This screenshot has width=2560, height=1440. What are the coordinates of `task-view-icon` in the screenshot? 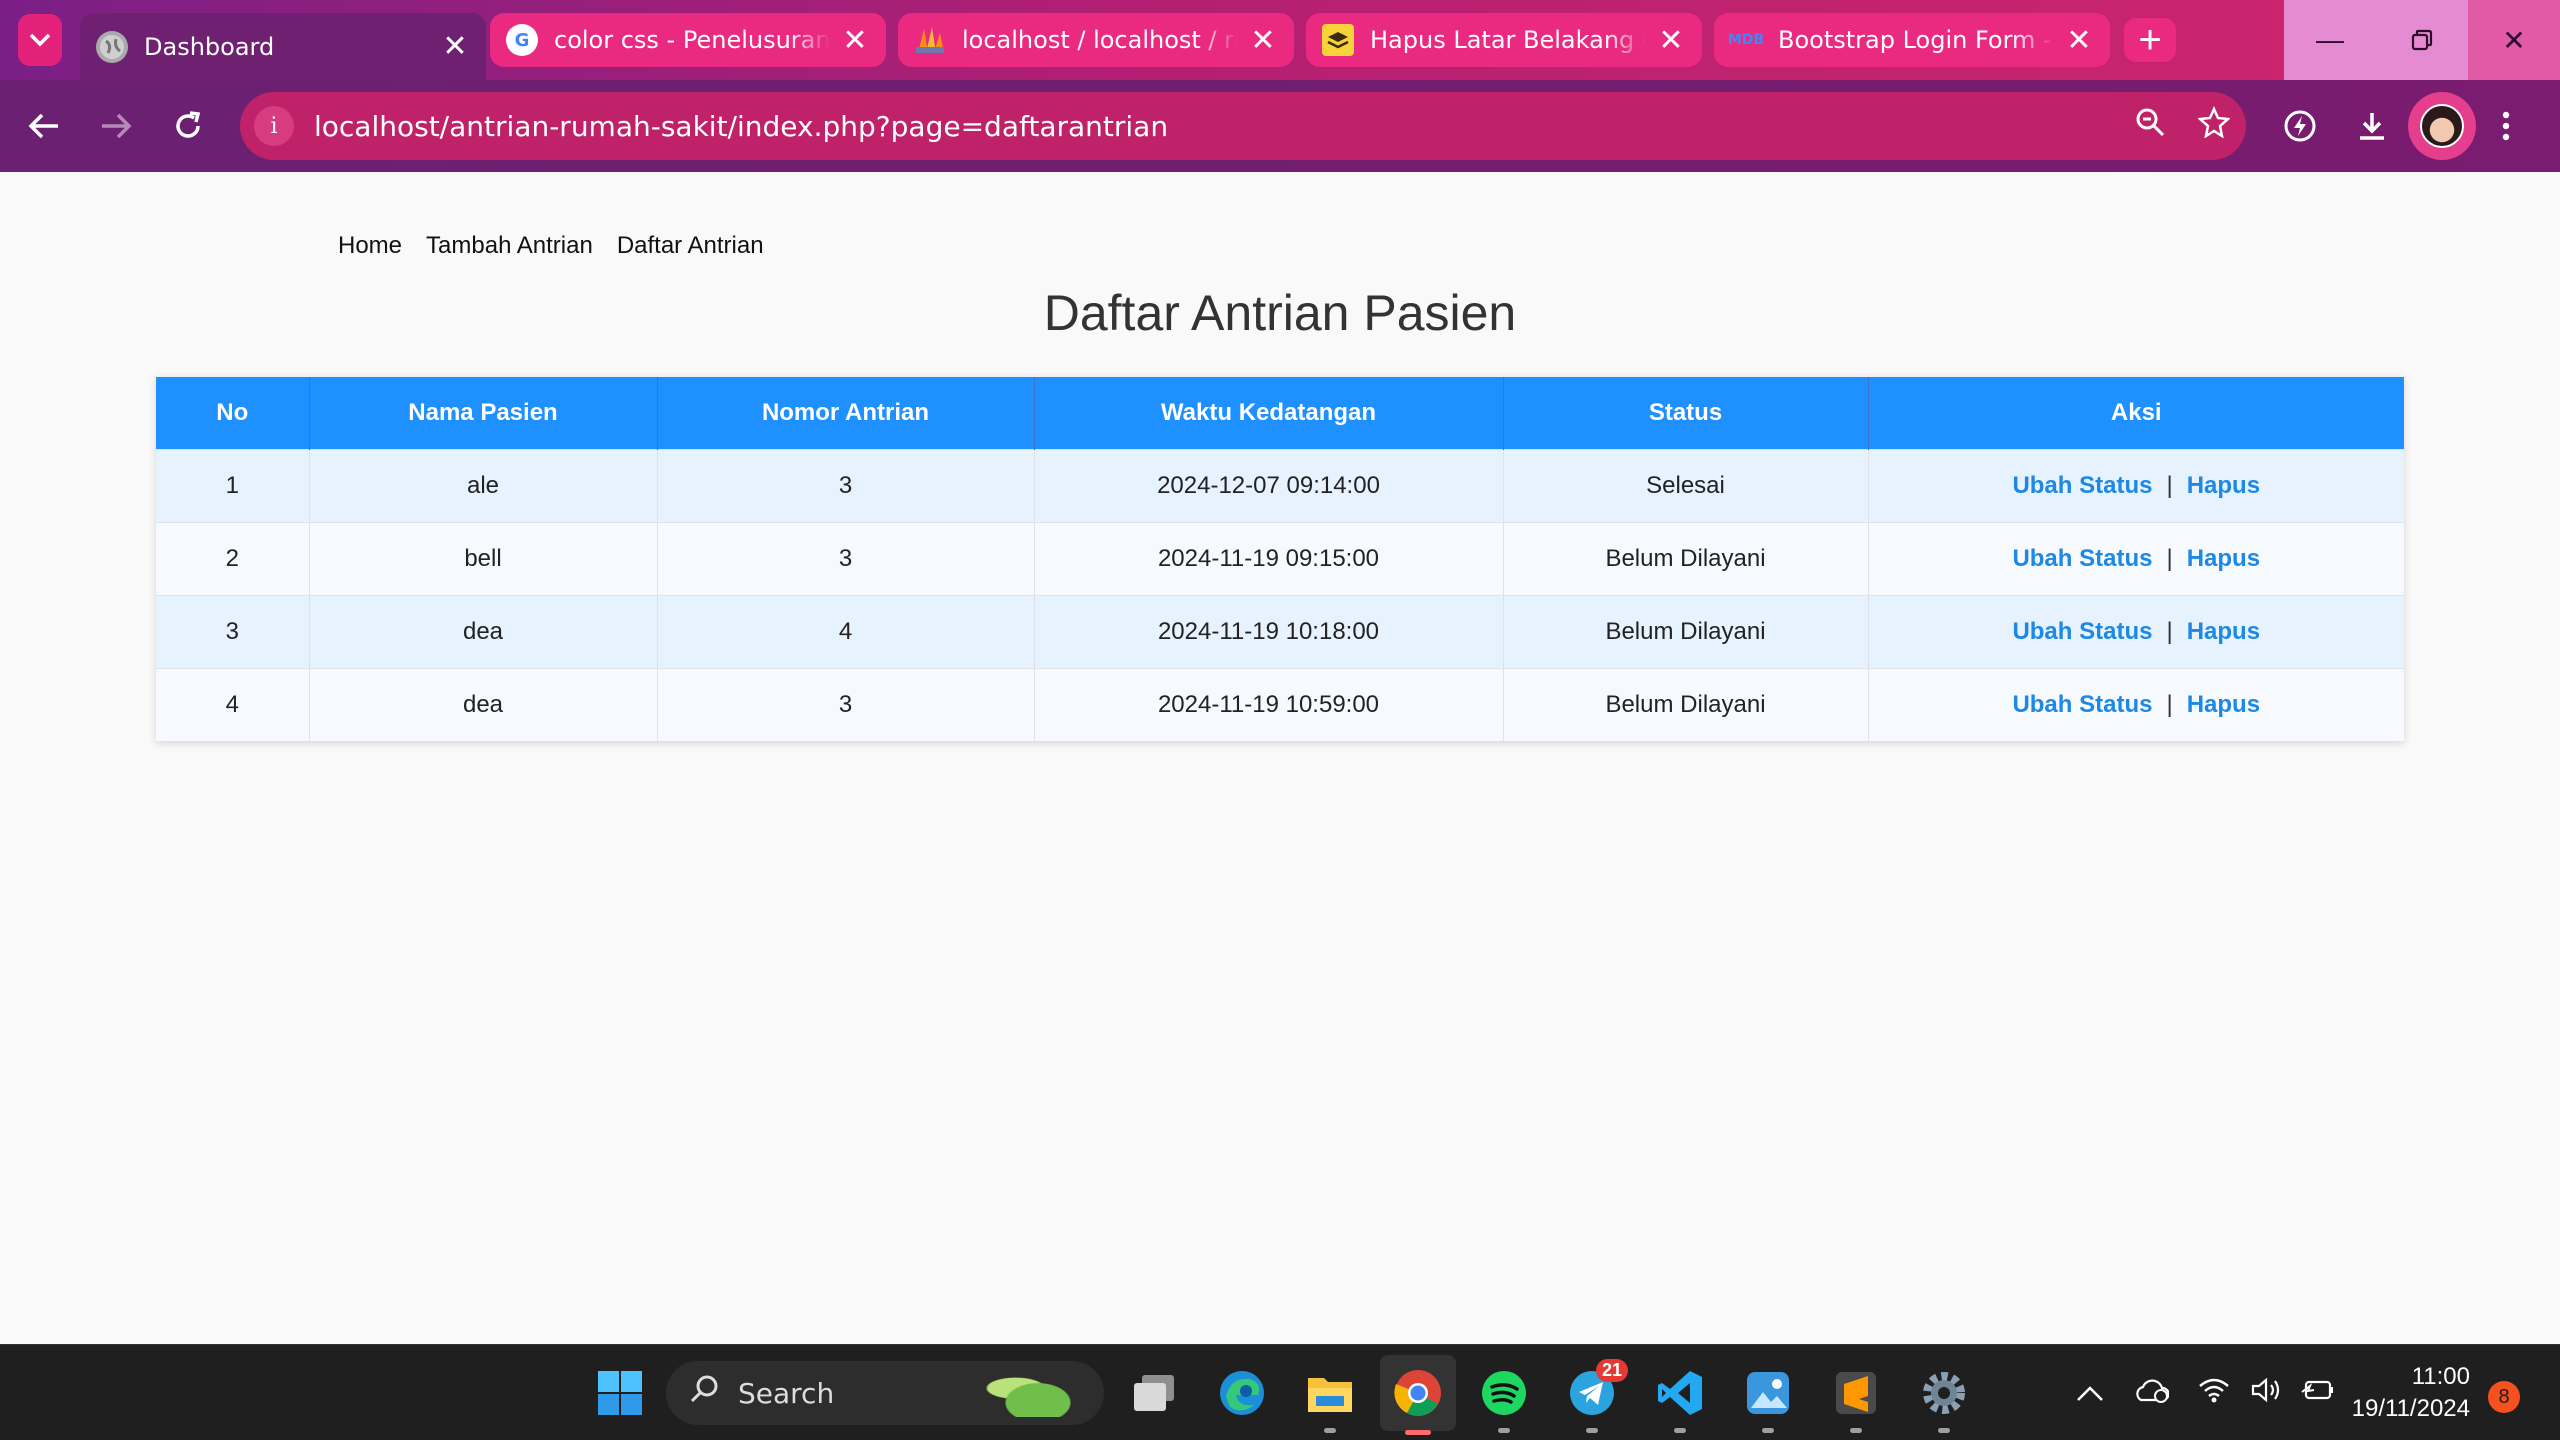 It's located at (1154, 1393).